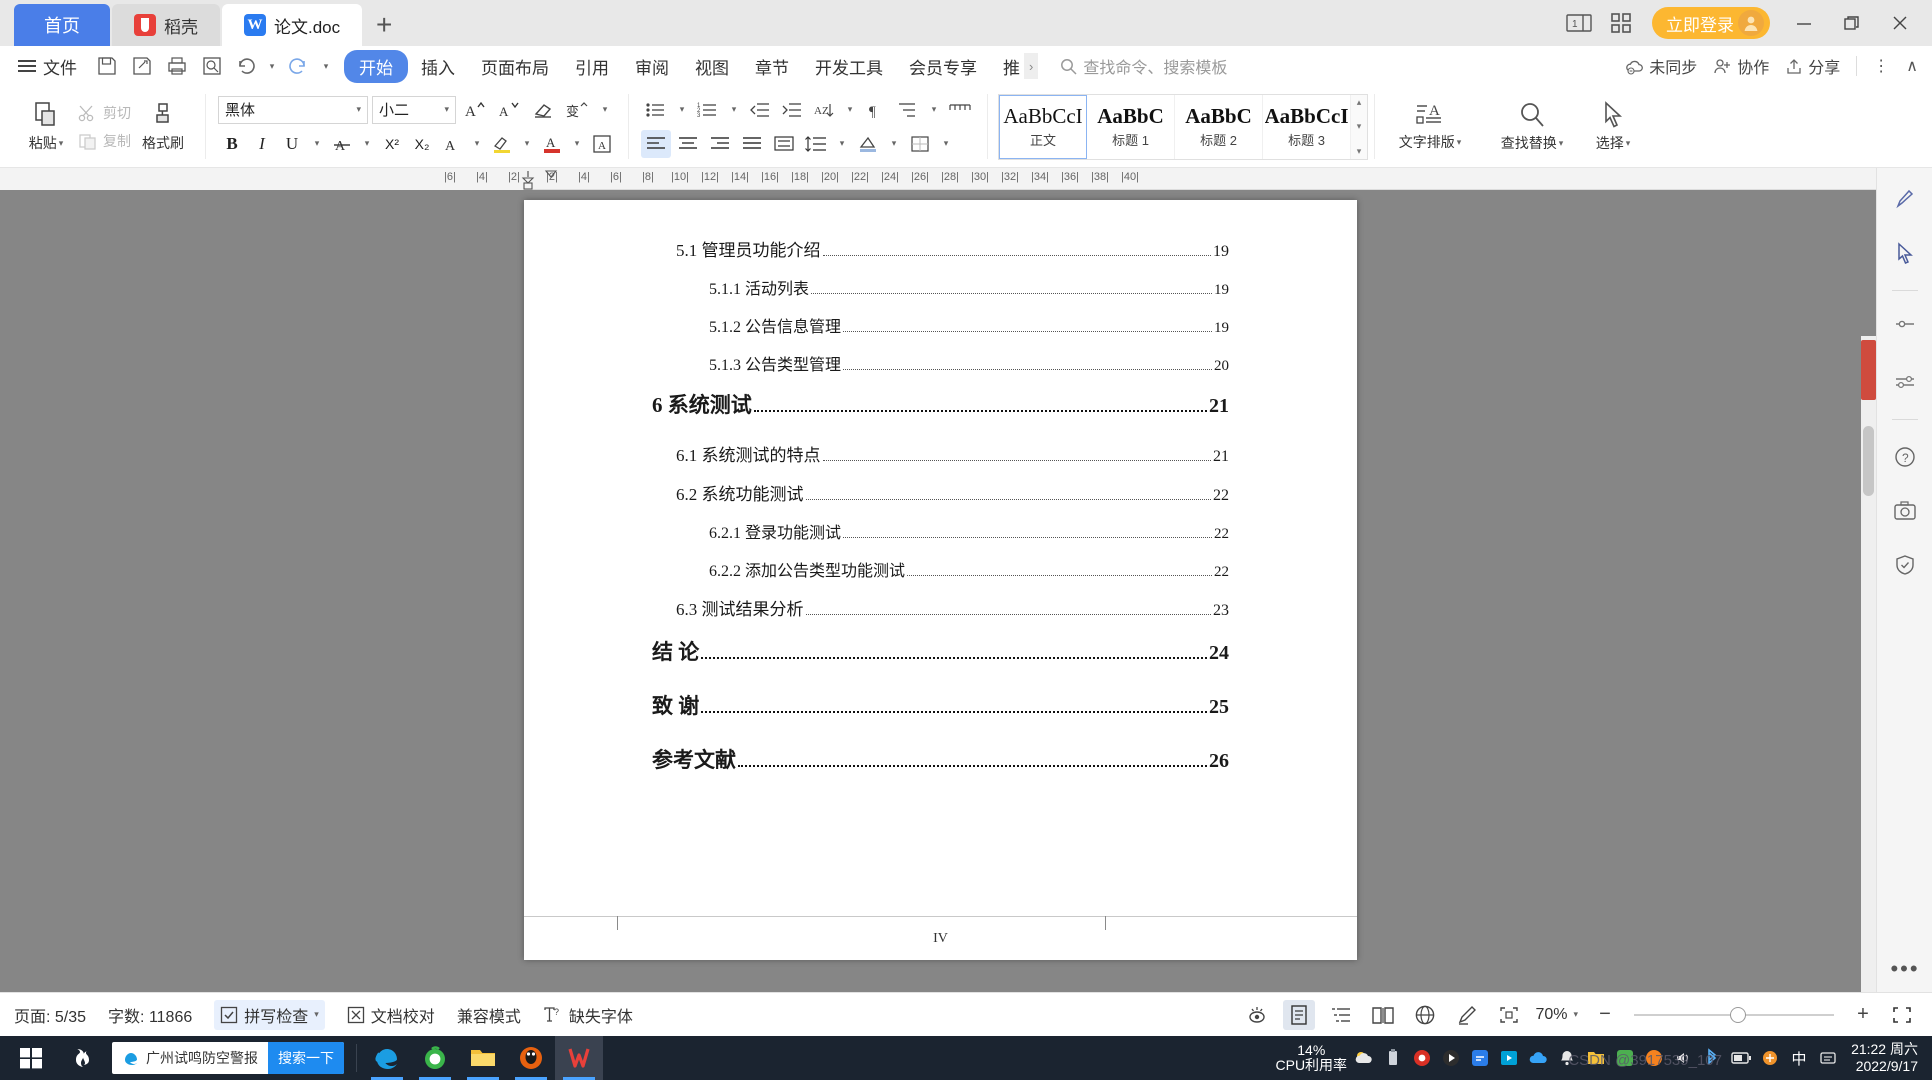  Describe the element at coordinates (527, 144) in the screenshot. I see `highlight-dropdown-icon: ▾` at that location.